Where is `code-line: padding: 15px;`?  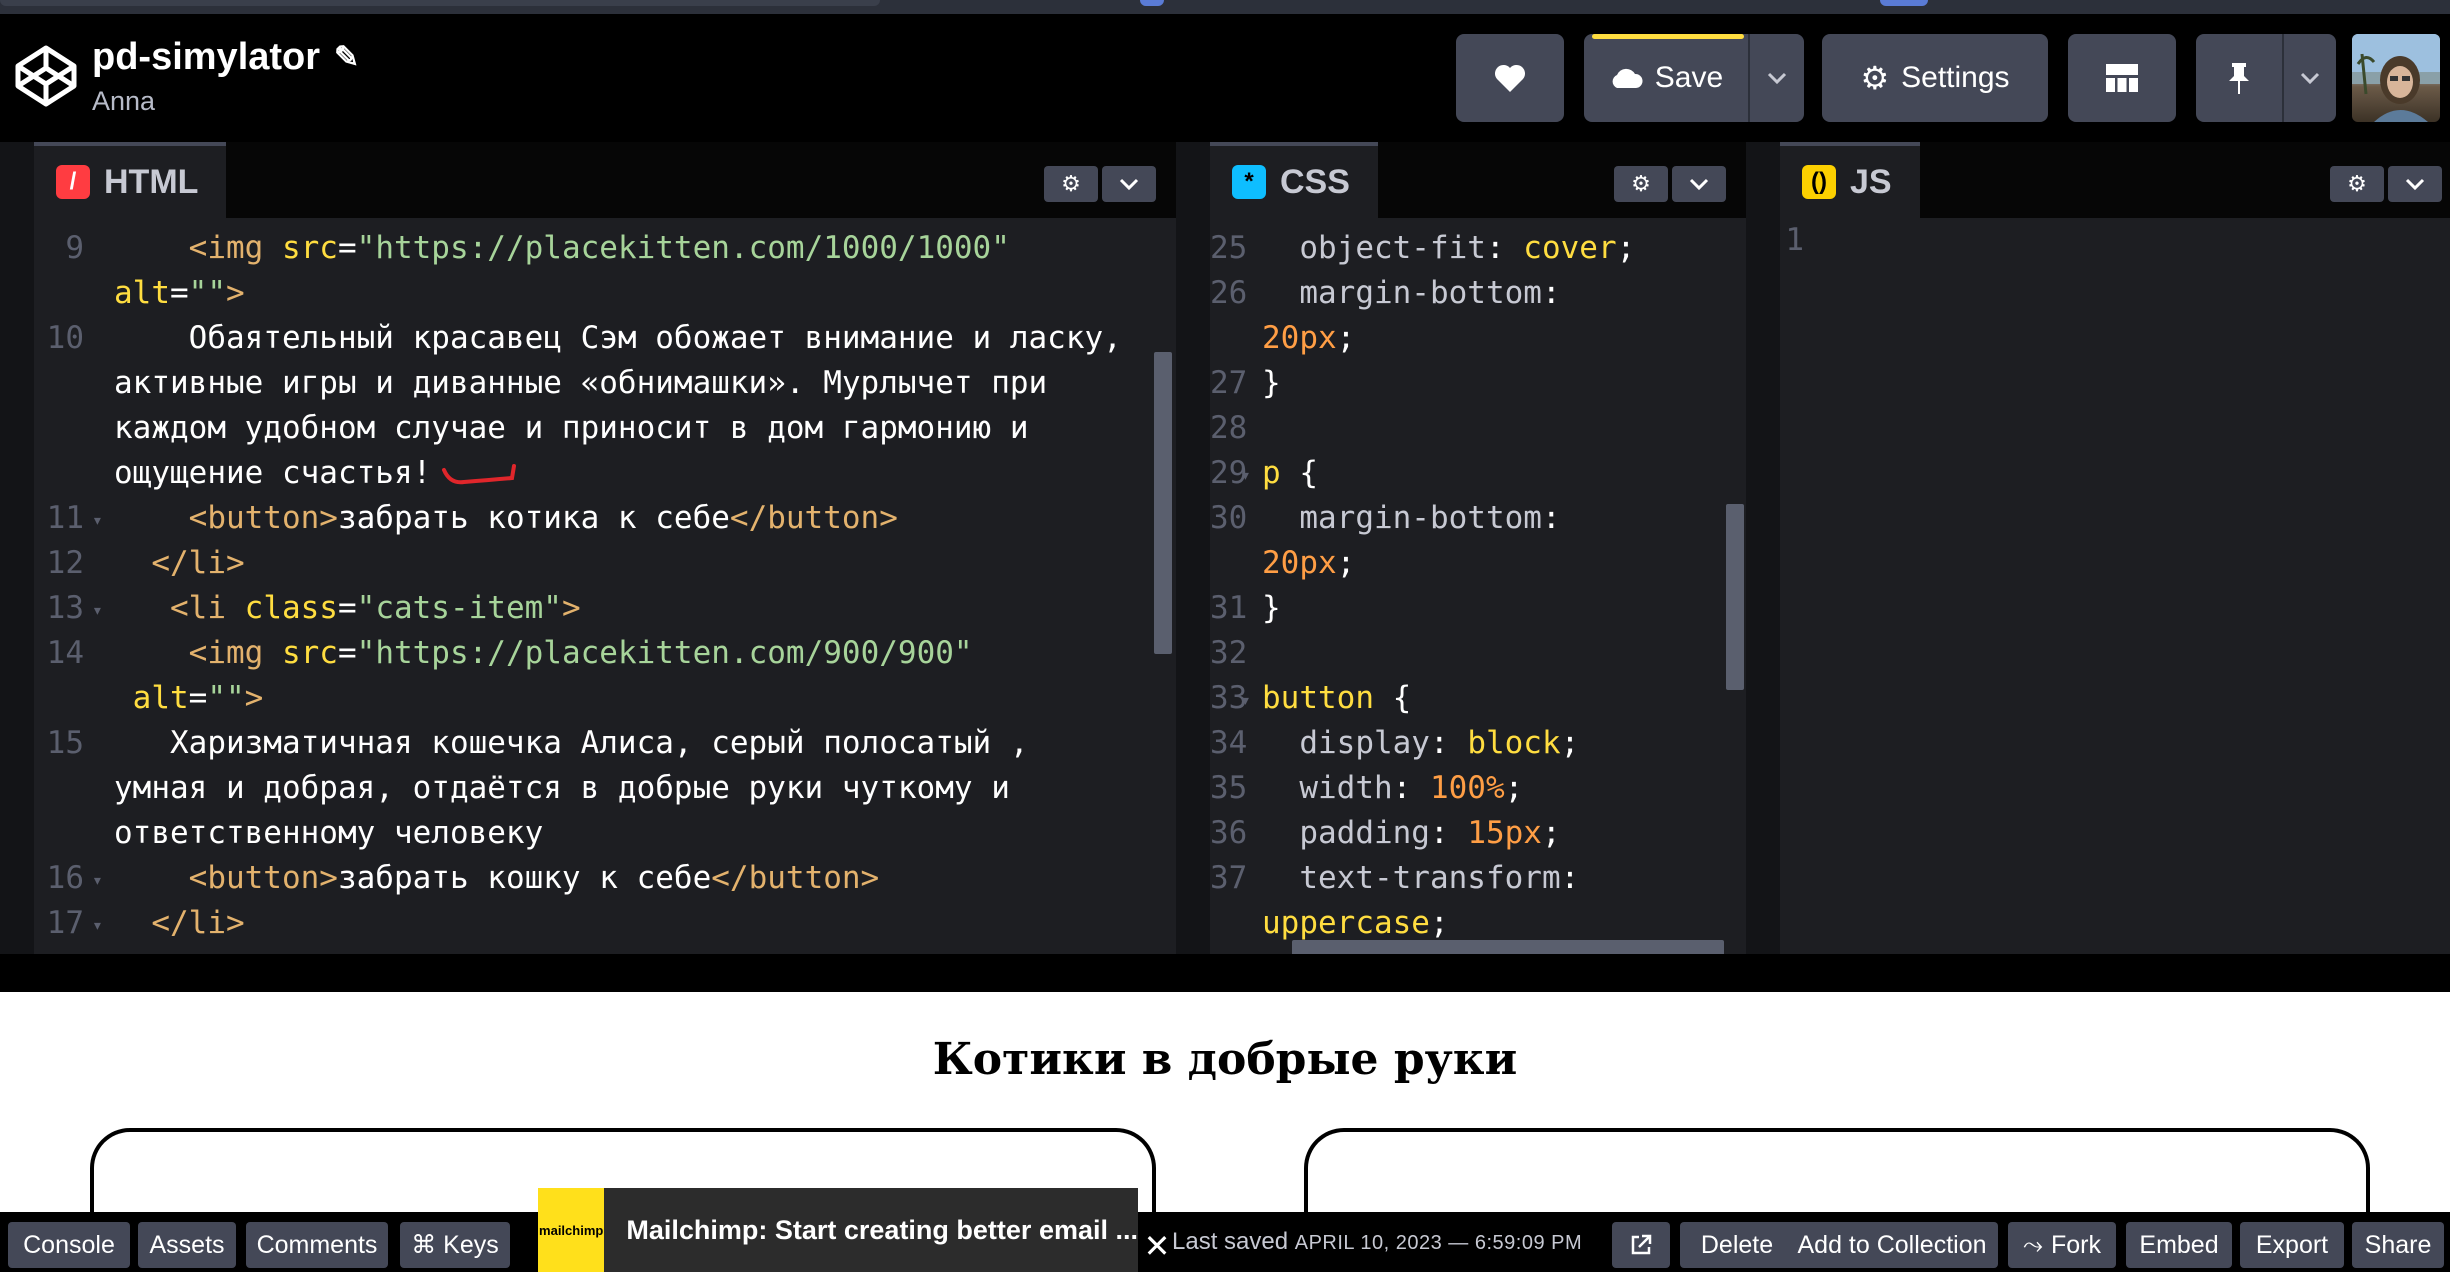
code-line: padding: 15px; is located at coordinates (1411, 833).